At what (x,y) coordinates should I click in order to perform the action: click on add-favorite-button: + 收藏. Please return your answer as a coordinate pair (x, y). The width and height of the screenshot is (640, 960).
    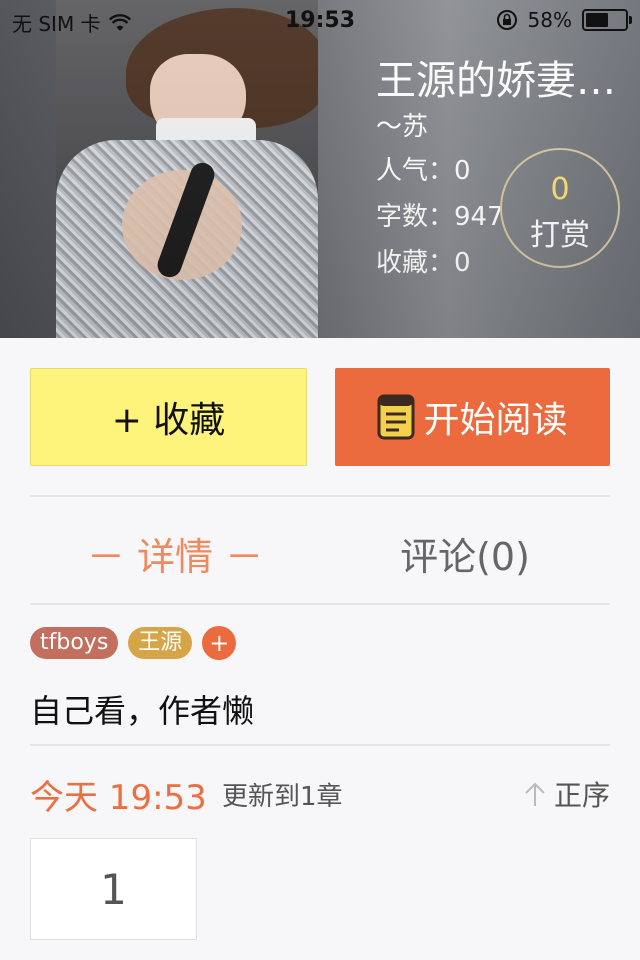
    Looking at the image, I should click on (168, 417).